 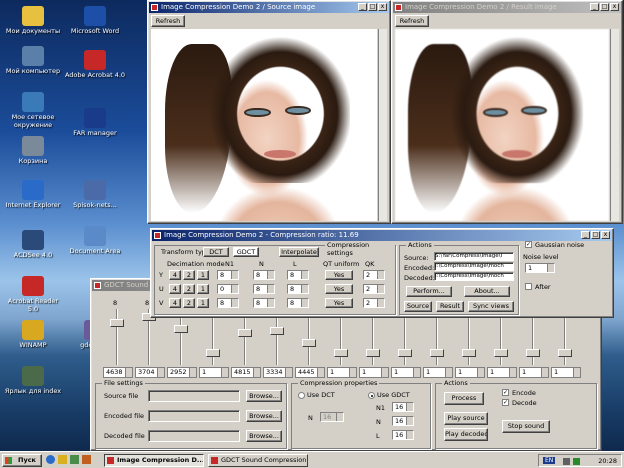 I want to click on process-button: Process, so click(x=464, y=398).